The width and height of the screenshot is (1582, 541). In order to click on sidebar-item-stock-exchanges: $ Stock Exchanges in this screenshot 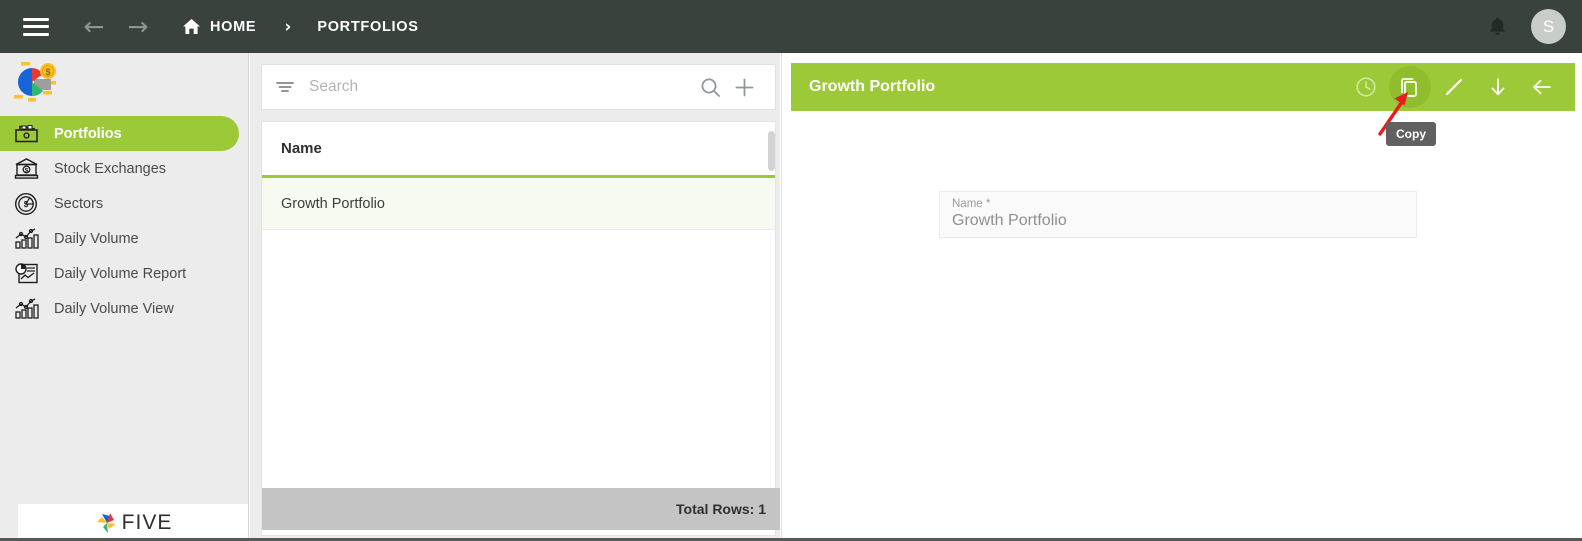, I will do `click(124, 168)`.